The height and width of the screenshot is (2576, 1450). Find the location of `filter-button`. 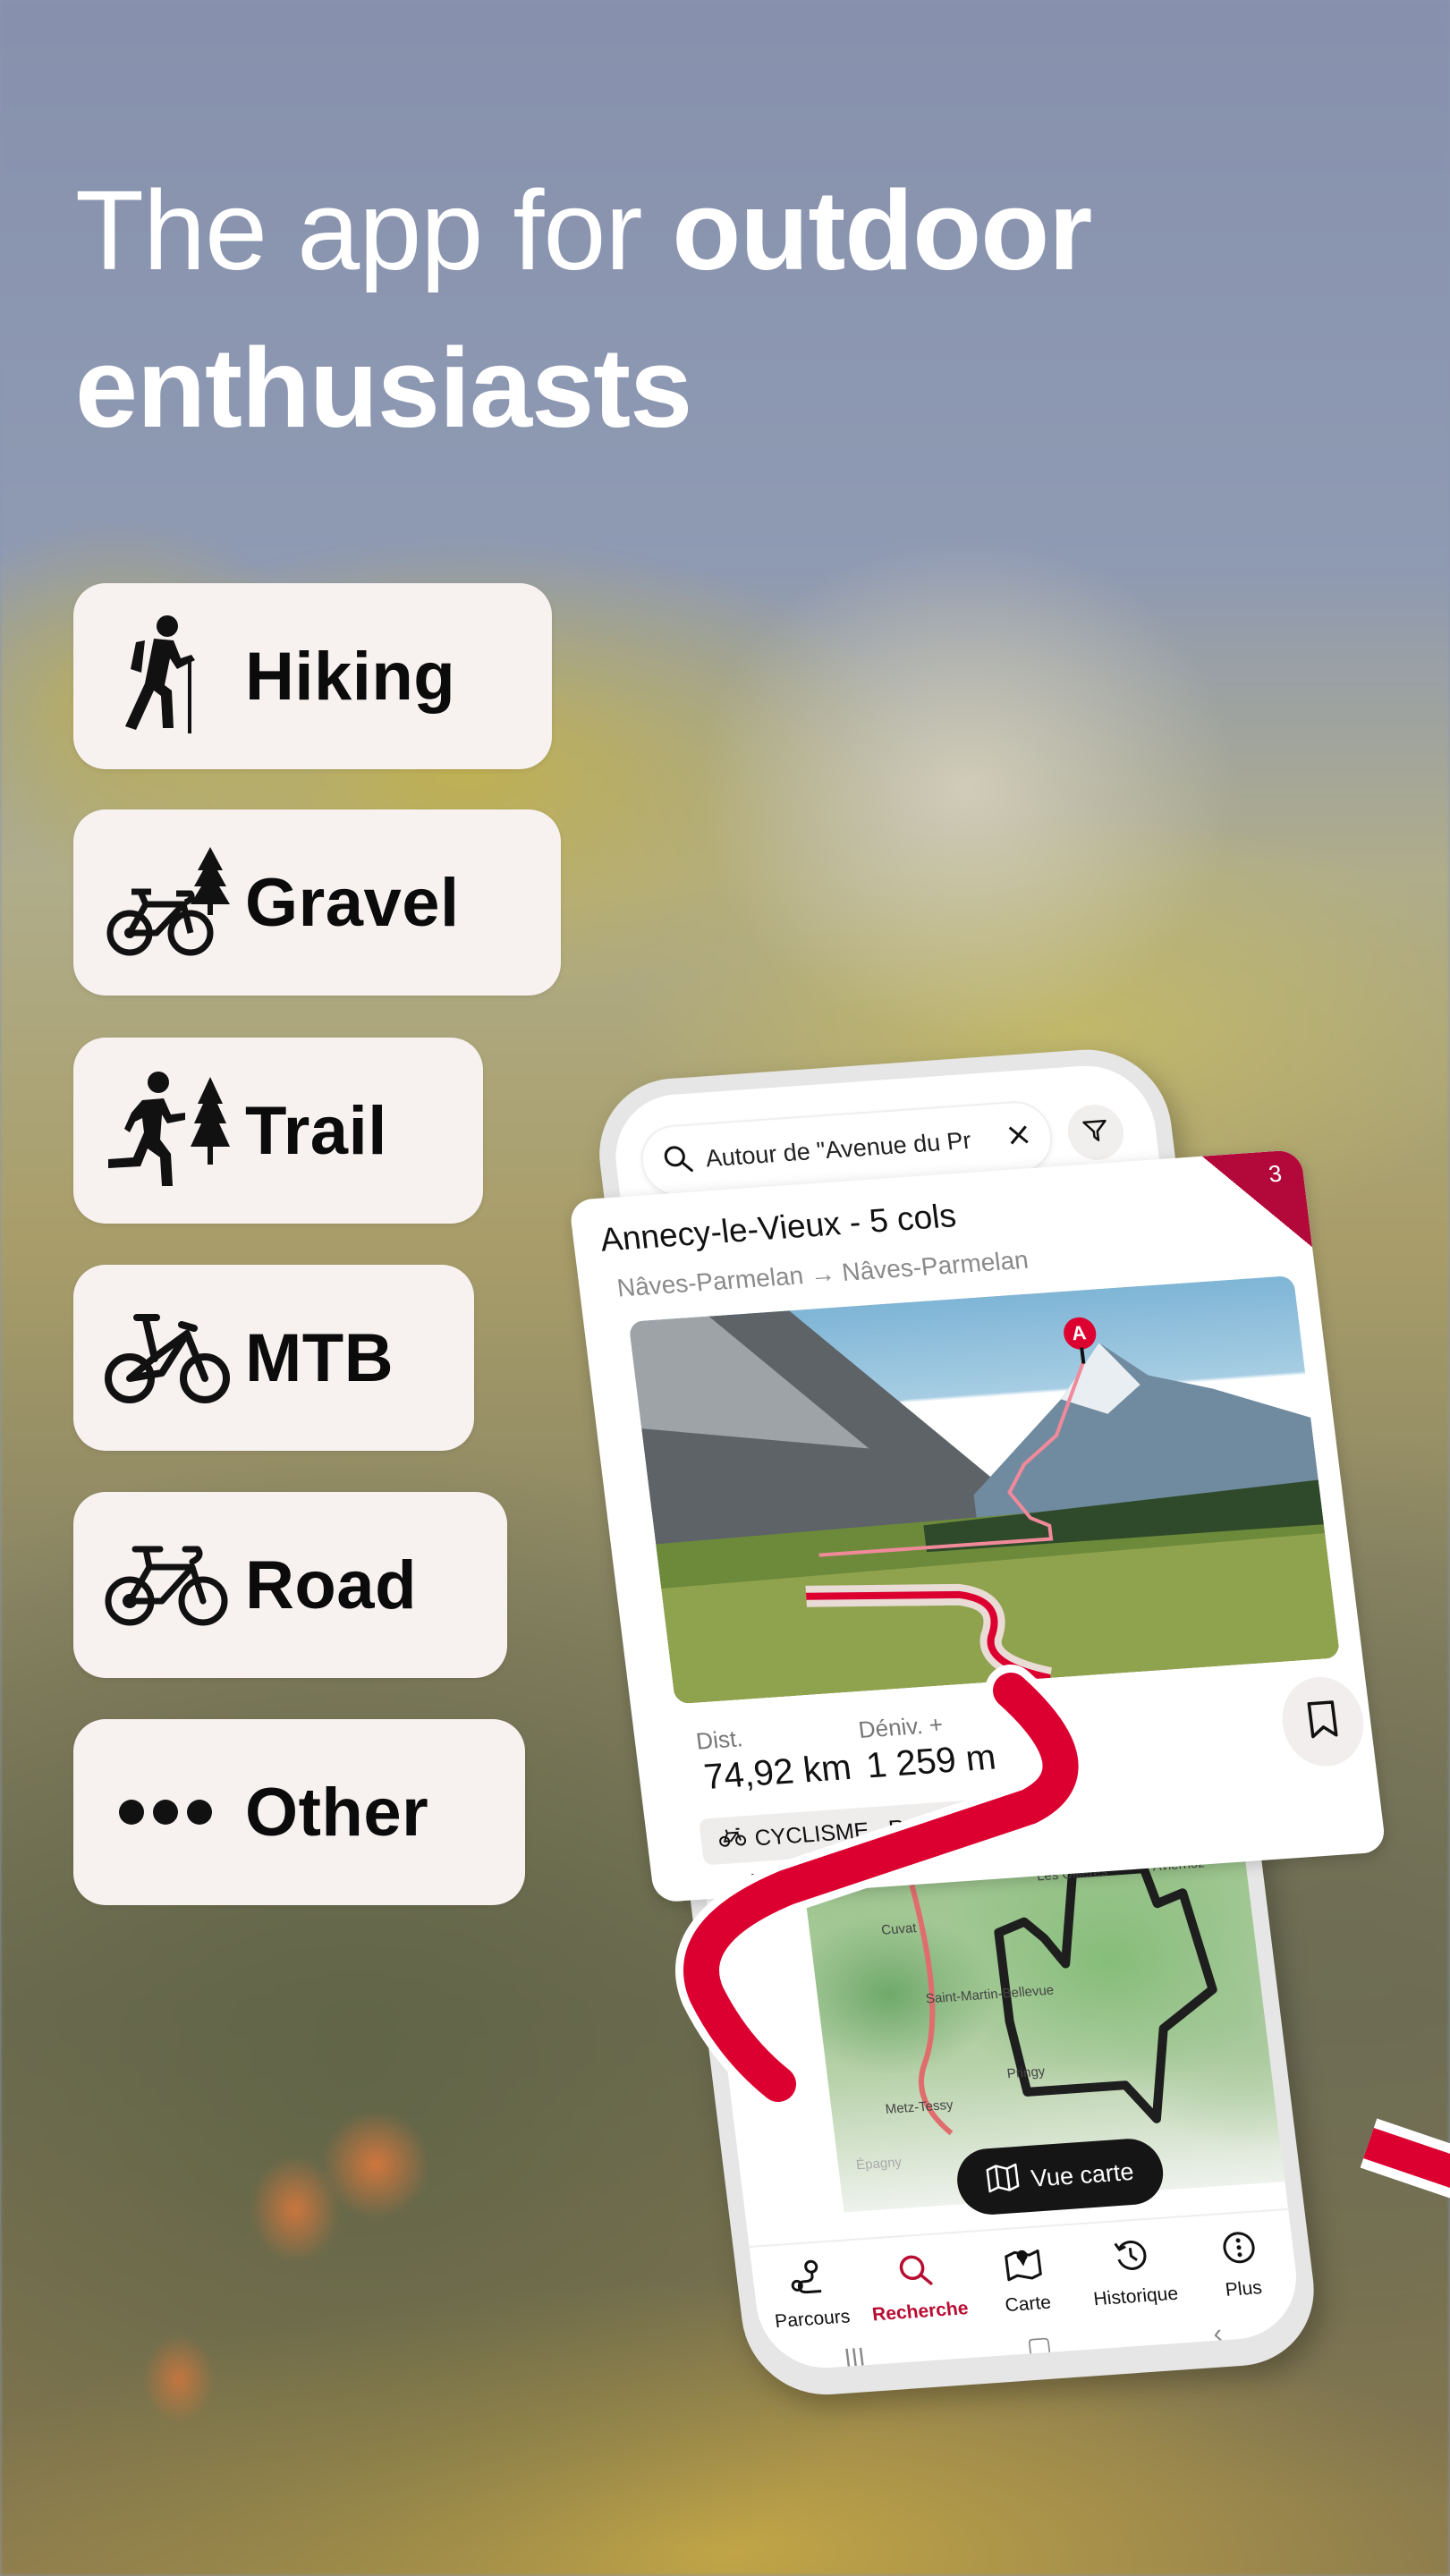

filter-button is located at coordinates (1095, 1132).